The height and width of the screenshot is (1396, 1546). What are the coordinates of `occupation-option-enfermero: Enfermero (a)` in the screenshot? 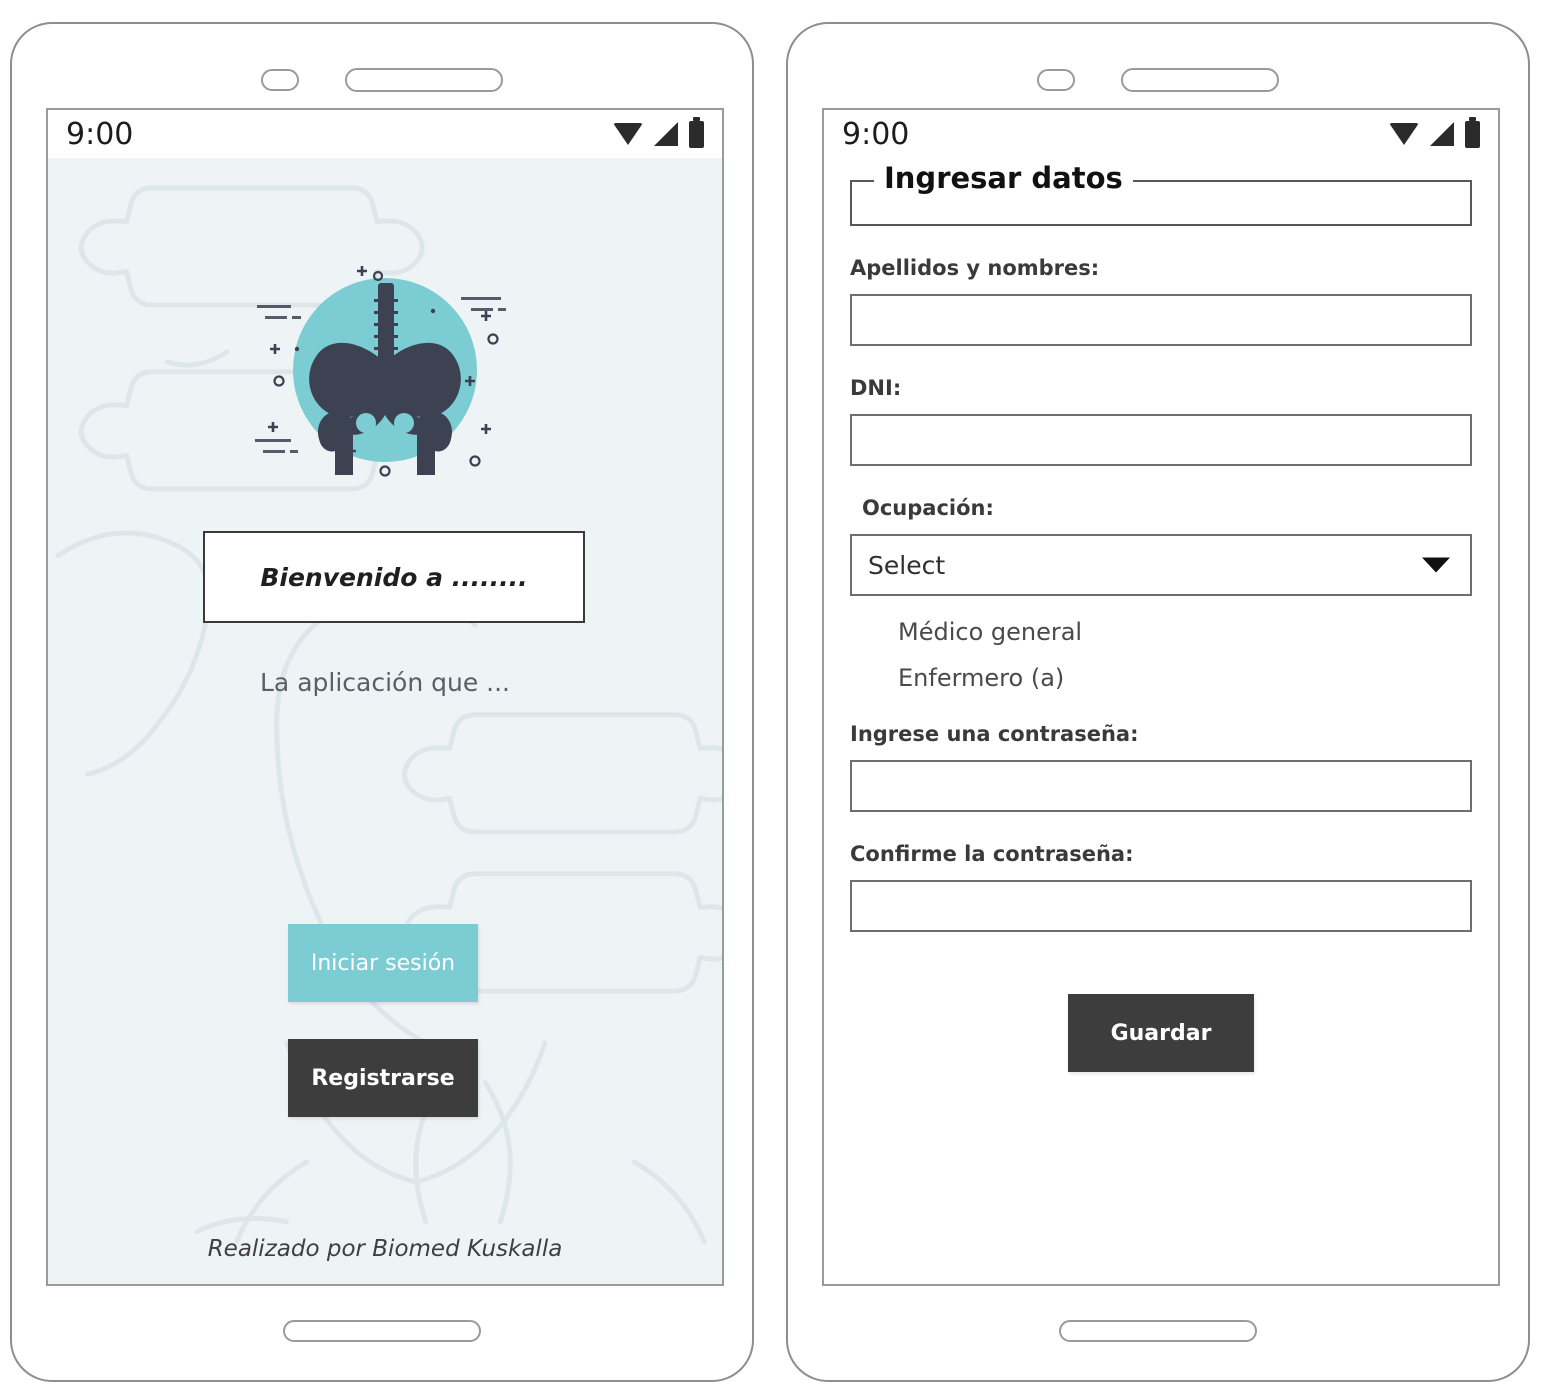 It's located at (1185, 678).